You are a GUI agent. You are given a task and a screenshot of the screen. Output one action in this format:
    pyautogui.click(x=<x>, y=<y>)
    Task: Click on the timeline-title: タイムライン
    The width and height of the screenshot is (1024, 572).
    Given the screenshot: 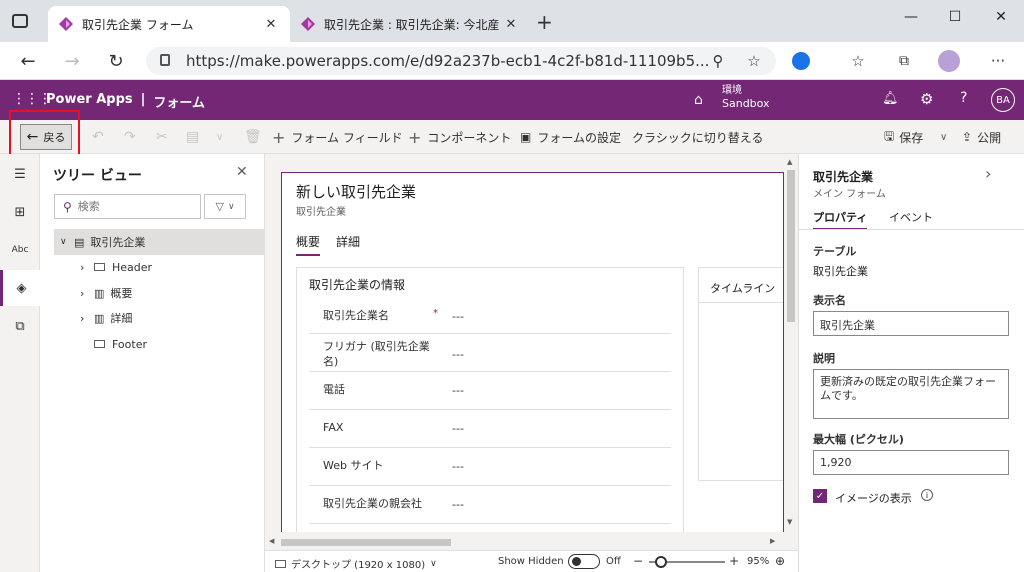 What is the action you would take?
    pyautogui.click(x=743, y=288)
    